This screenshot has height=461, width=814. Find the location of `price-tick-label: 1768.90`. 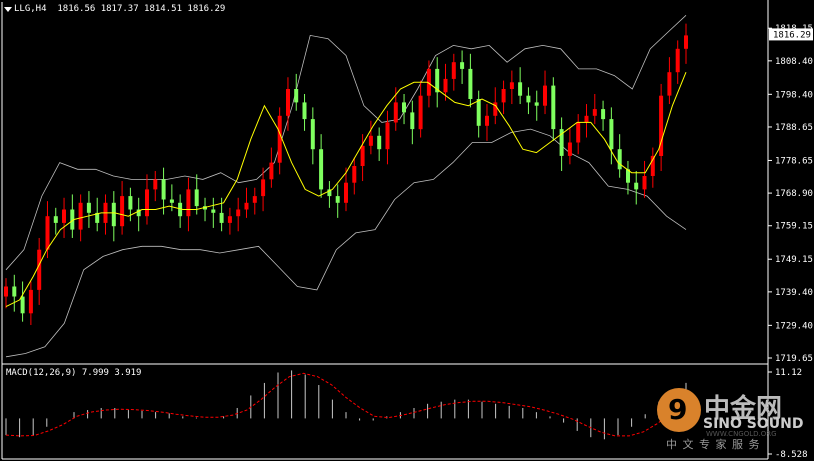

price-tick-label: 1768.90 is located at coordinates (794, 194).